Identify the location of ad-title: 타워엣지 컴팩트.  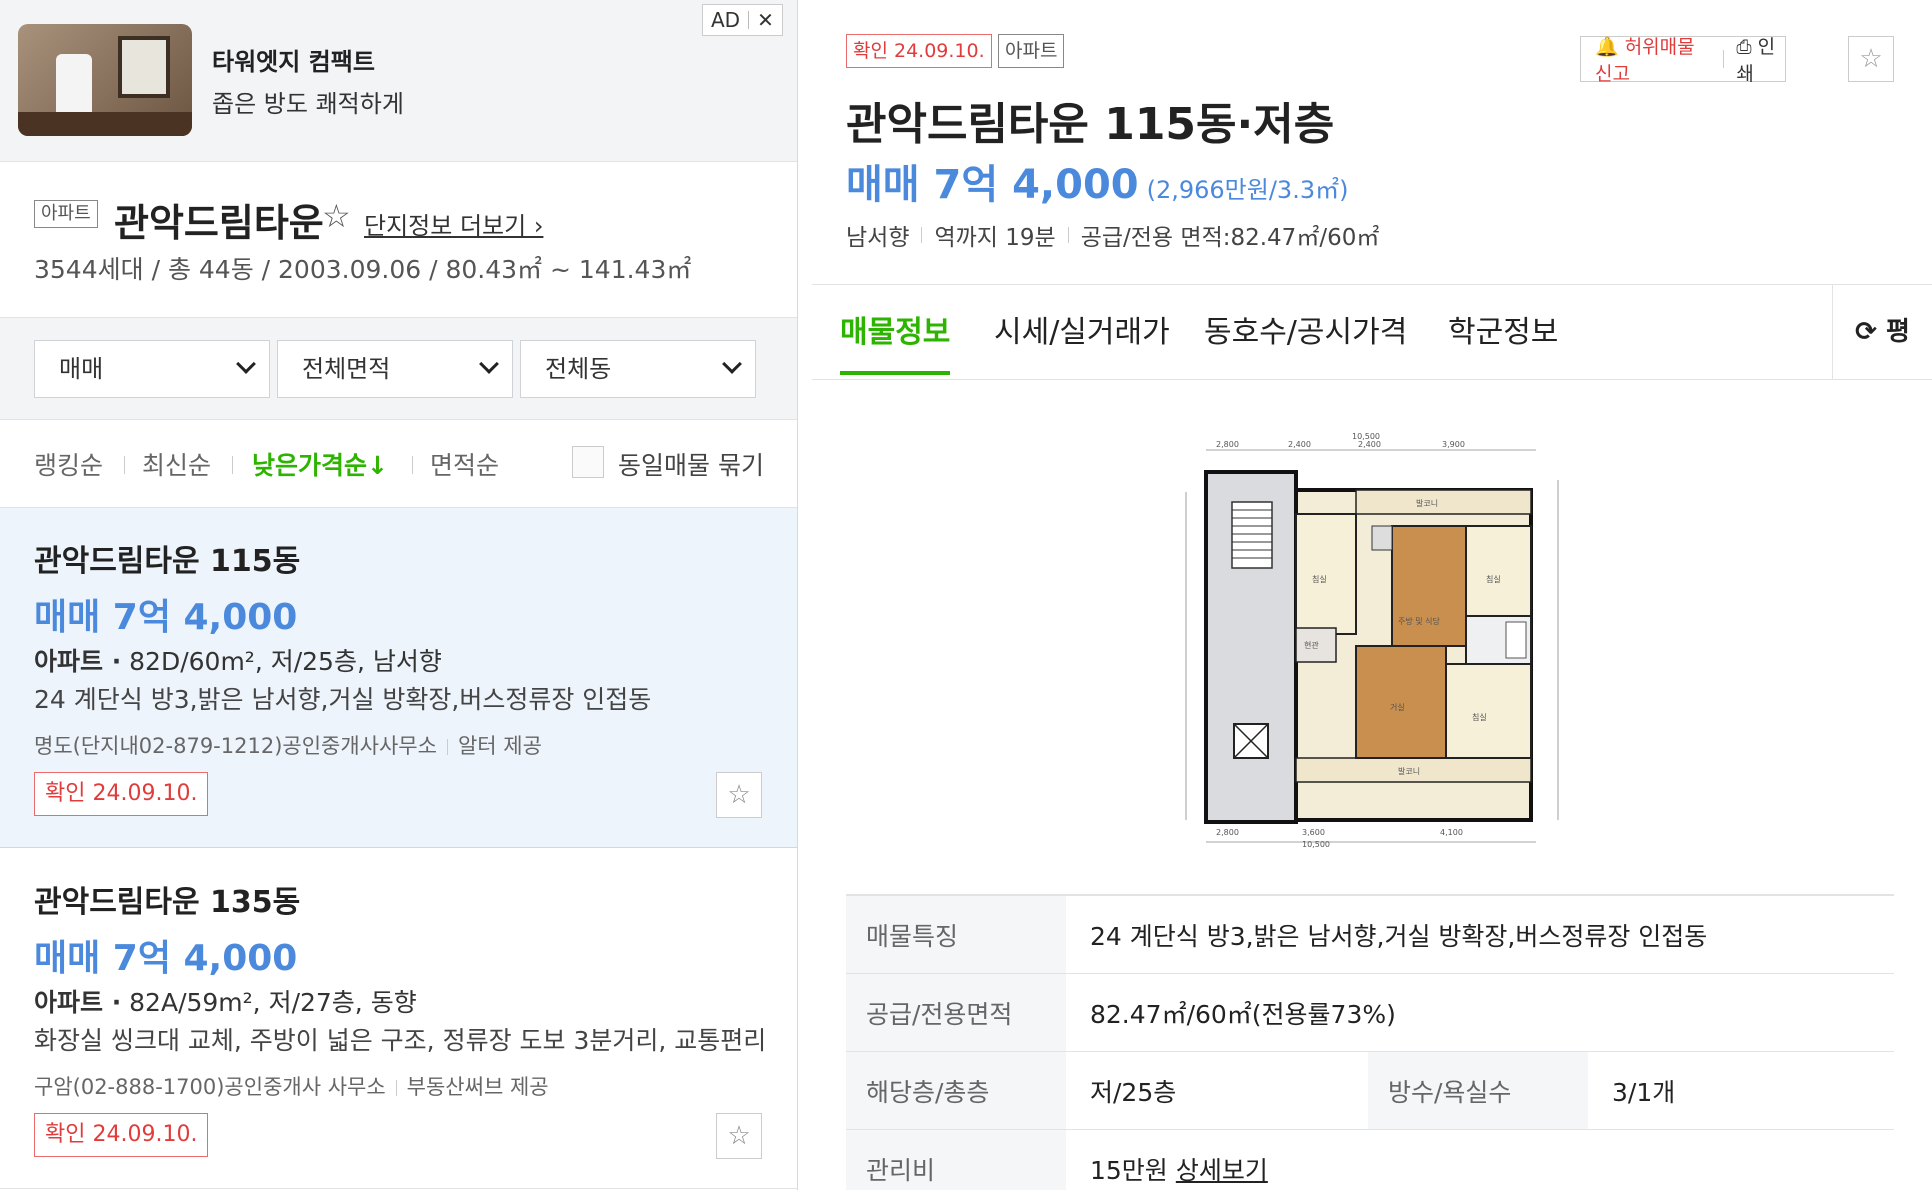
(293, 59).